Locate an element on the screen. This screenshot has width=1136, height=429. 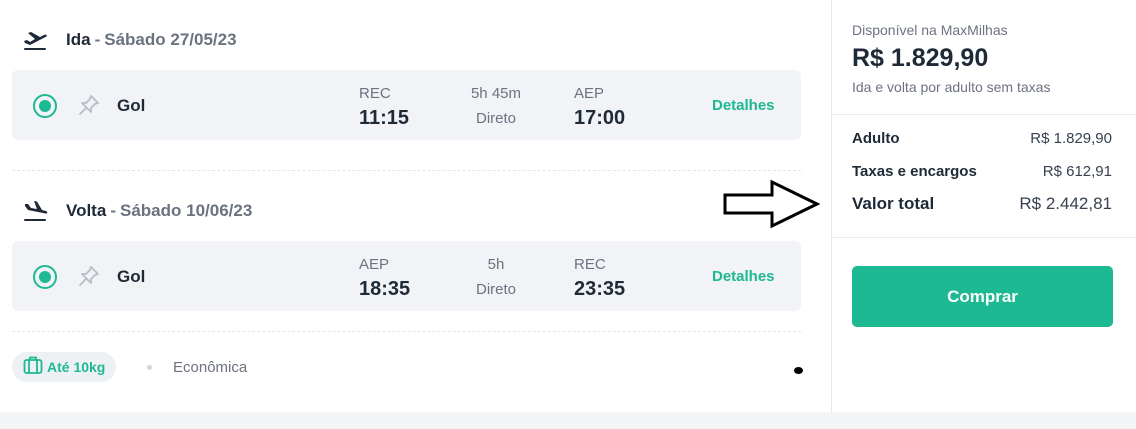
buy-button: Comprar is located at coordinates (982, 296).